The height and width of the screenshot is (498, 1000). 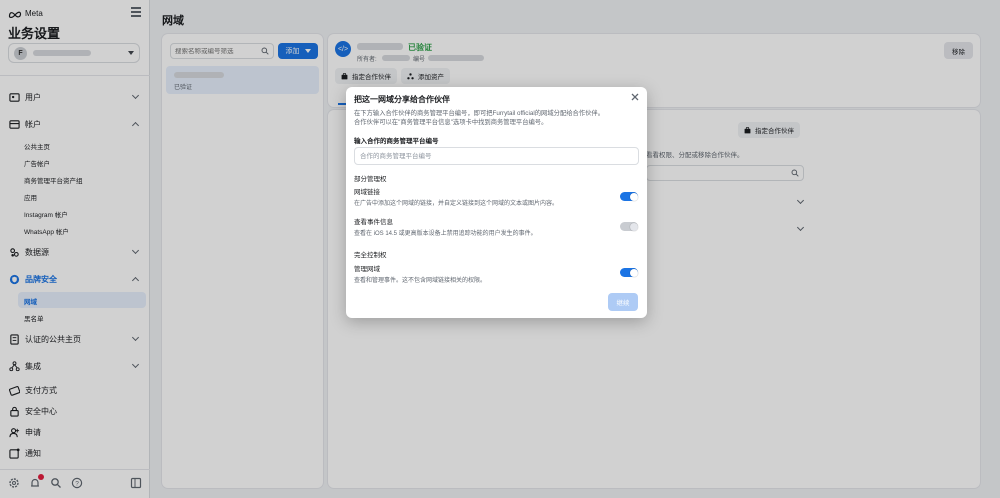 I want to click on continue-button: 继续, so click(x=623, y=302).